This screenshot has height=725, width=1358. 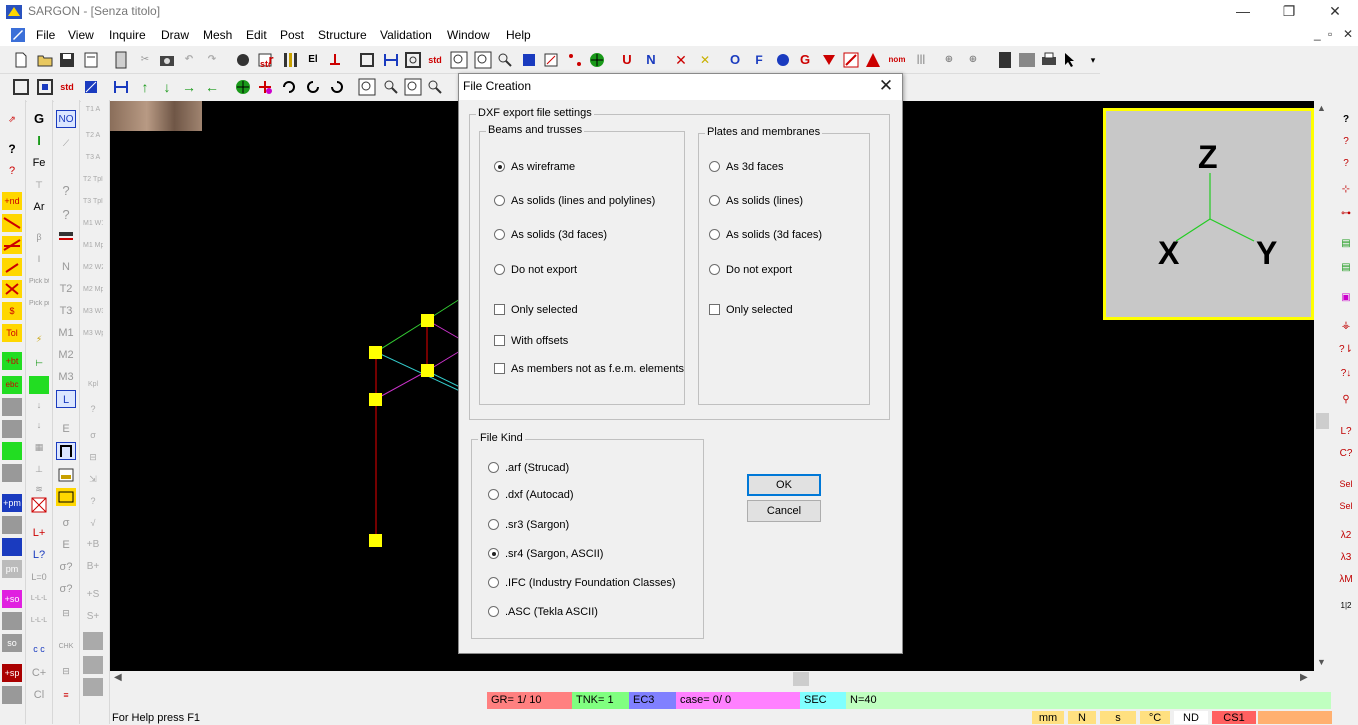 What do you see at coordinates (12, 673) in the screenshot?
I see `add-spring-tool: +sp` at bounding box center [12, 673].